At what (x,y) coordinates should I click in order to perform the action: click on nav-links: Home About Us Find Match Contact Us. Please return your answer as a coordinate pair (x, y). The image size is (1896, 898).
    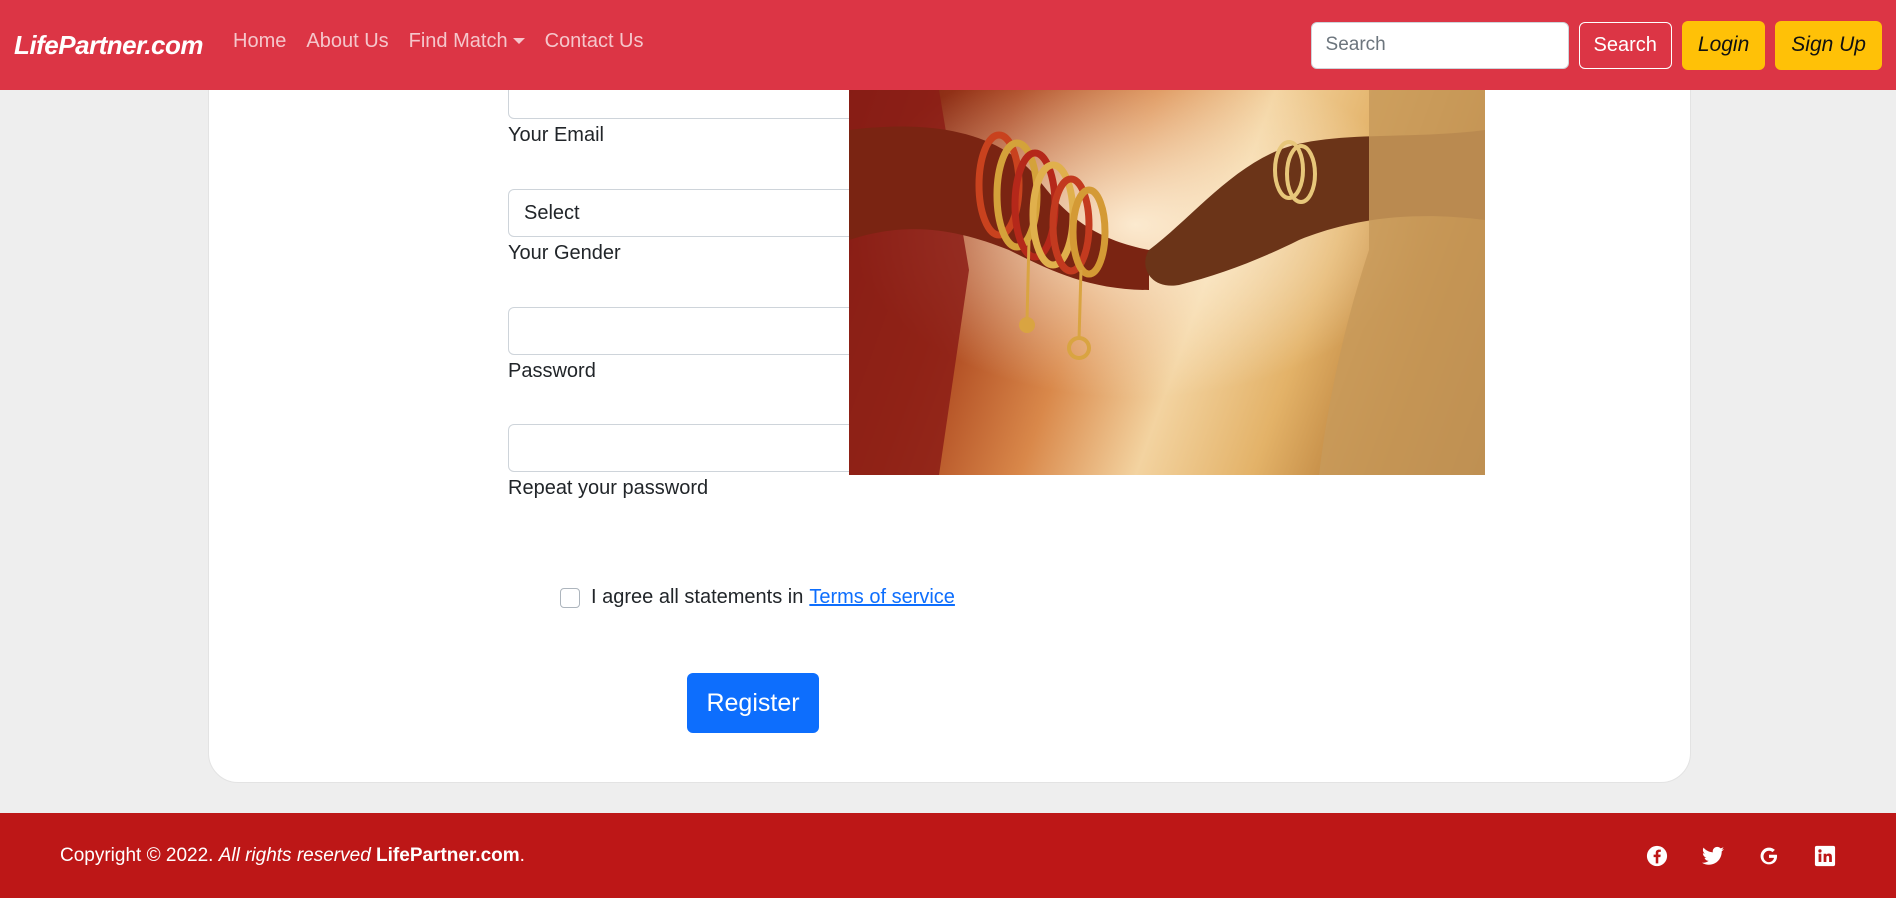
    Looking at the image, I should click on (438, 41).